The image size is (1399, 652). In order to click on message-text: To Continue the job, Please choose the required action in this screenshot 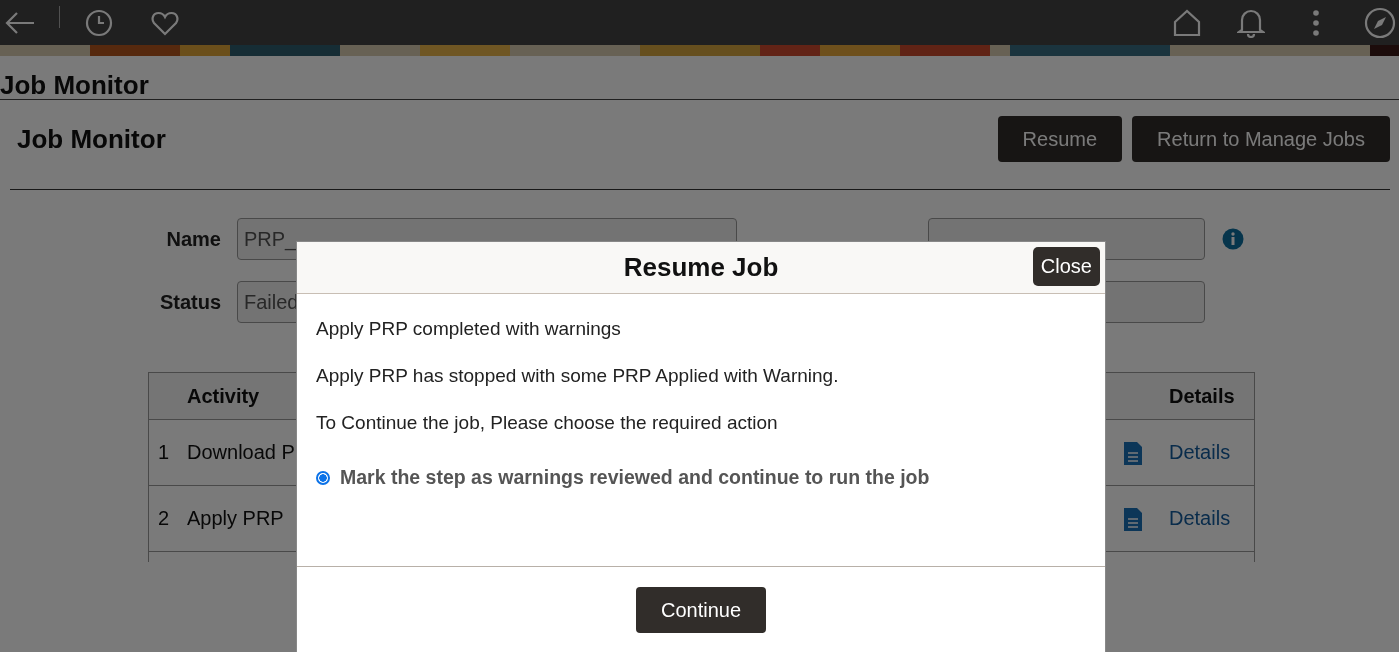, I will do `click(547, 423)`.